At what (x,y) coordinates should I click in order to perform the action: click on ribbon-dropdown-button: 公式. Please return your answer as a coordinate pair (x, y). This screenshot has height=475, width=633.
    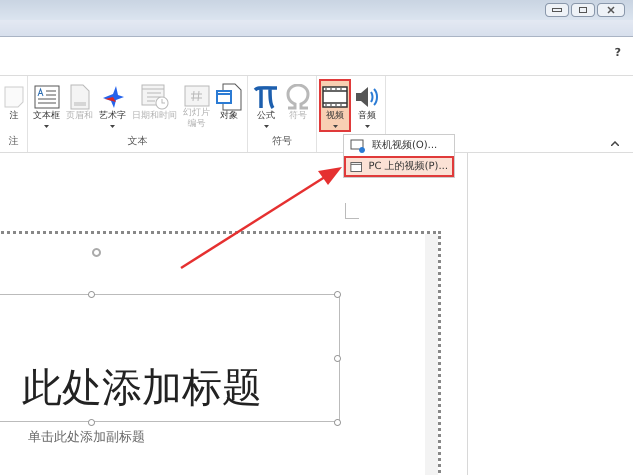
    Looking at the image, I should click on (266, 105).